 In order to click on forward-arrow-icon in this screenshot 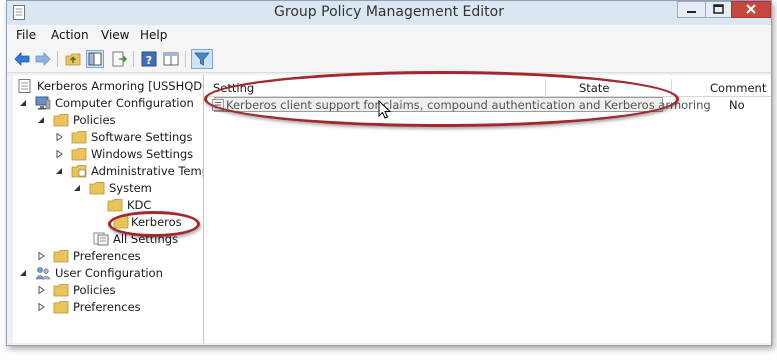, I will do `click(43, 59)`.